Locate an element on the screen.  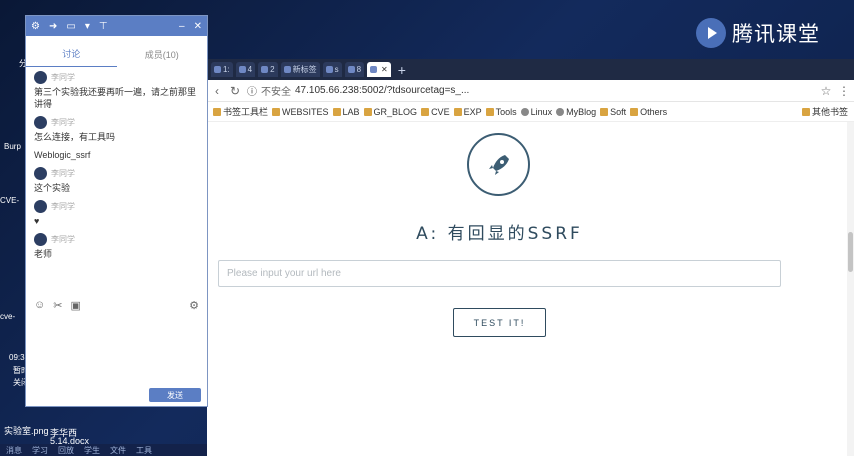
send-button: 发送 is located at coordinates (175, 395).